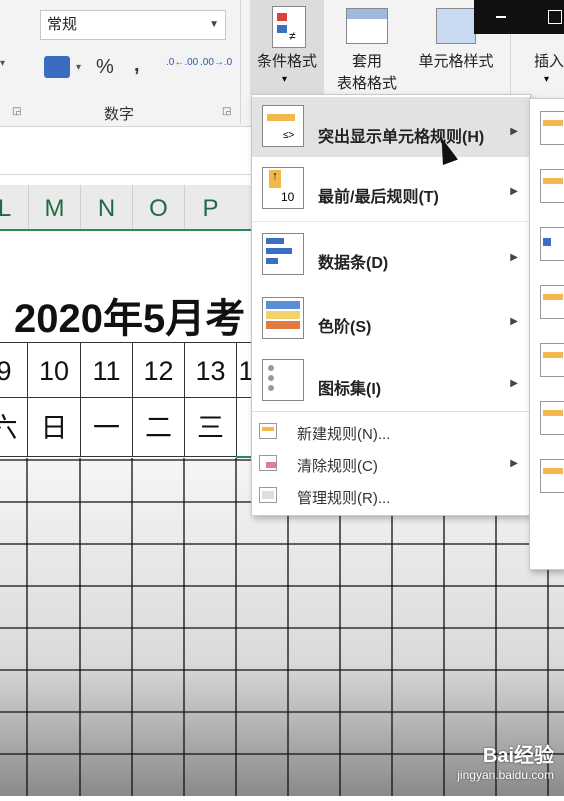  Describe the element at coordinates (552, 244) in the screenshot. I see `between-rule-icon` at that location.